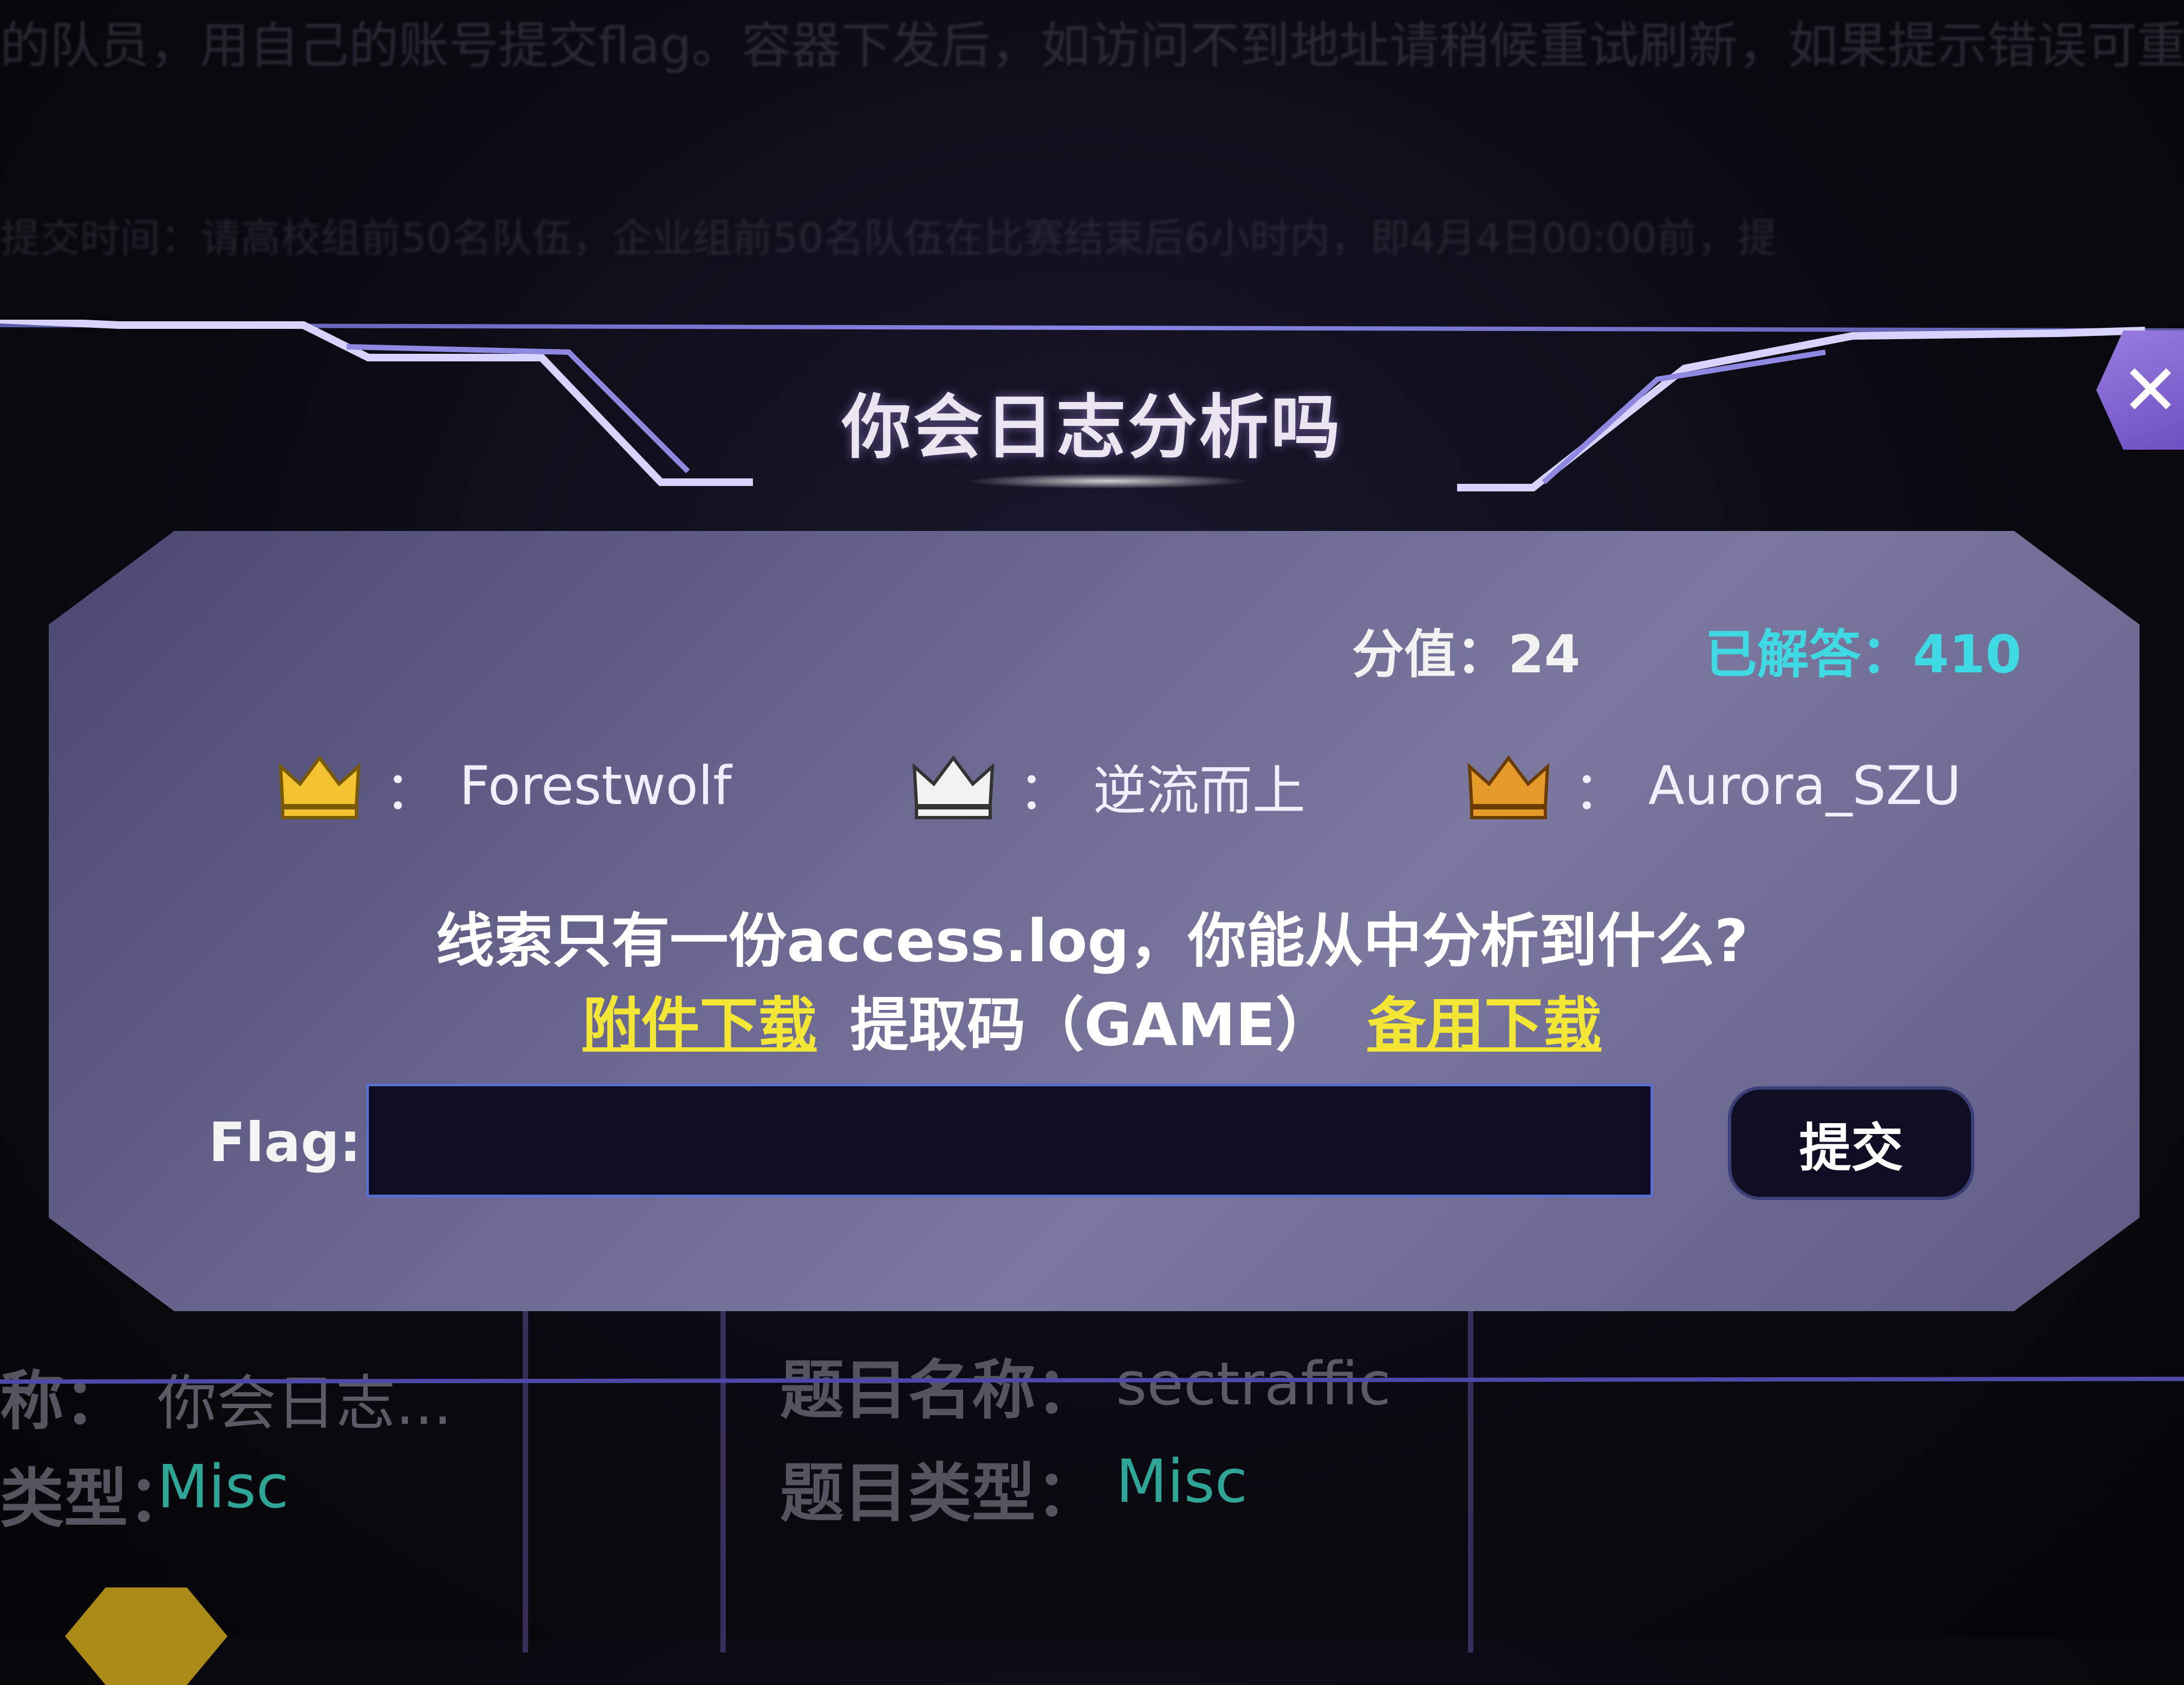 This screenshot has height=1685, width=2184. Describe the element at coordinates (285, 1142) in the screenshot. I see `flag-label: Flag:` at that location.